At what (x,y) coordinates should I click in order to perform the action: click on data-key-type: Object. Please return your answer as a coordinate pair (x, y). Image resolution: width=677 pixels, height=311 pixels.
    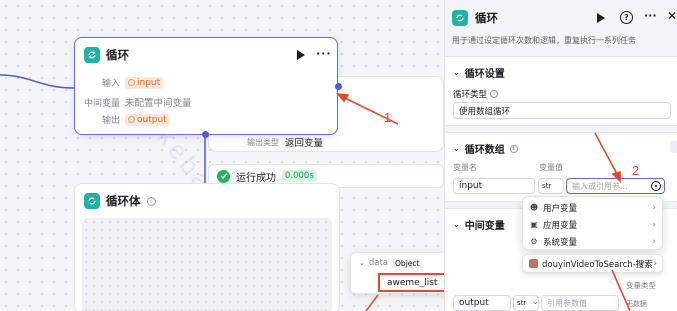
    Looking at the image, I should click on (407, 263).